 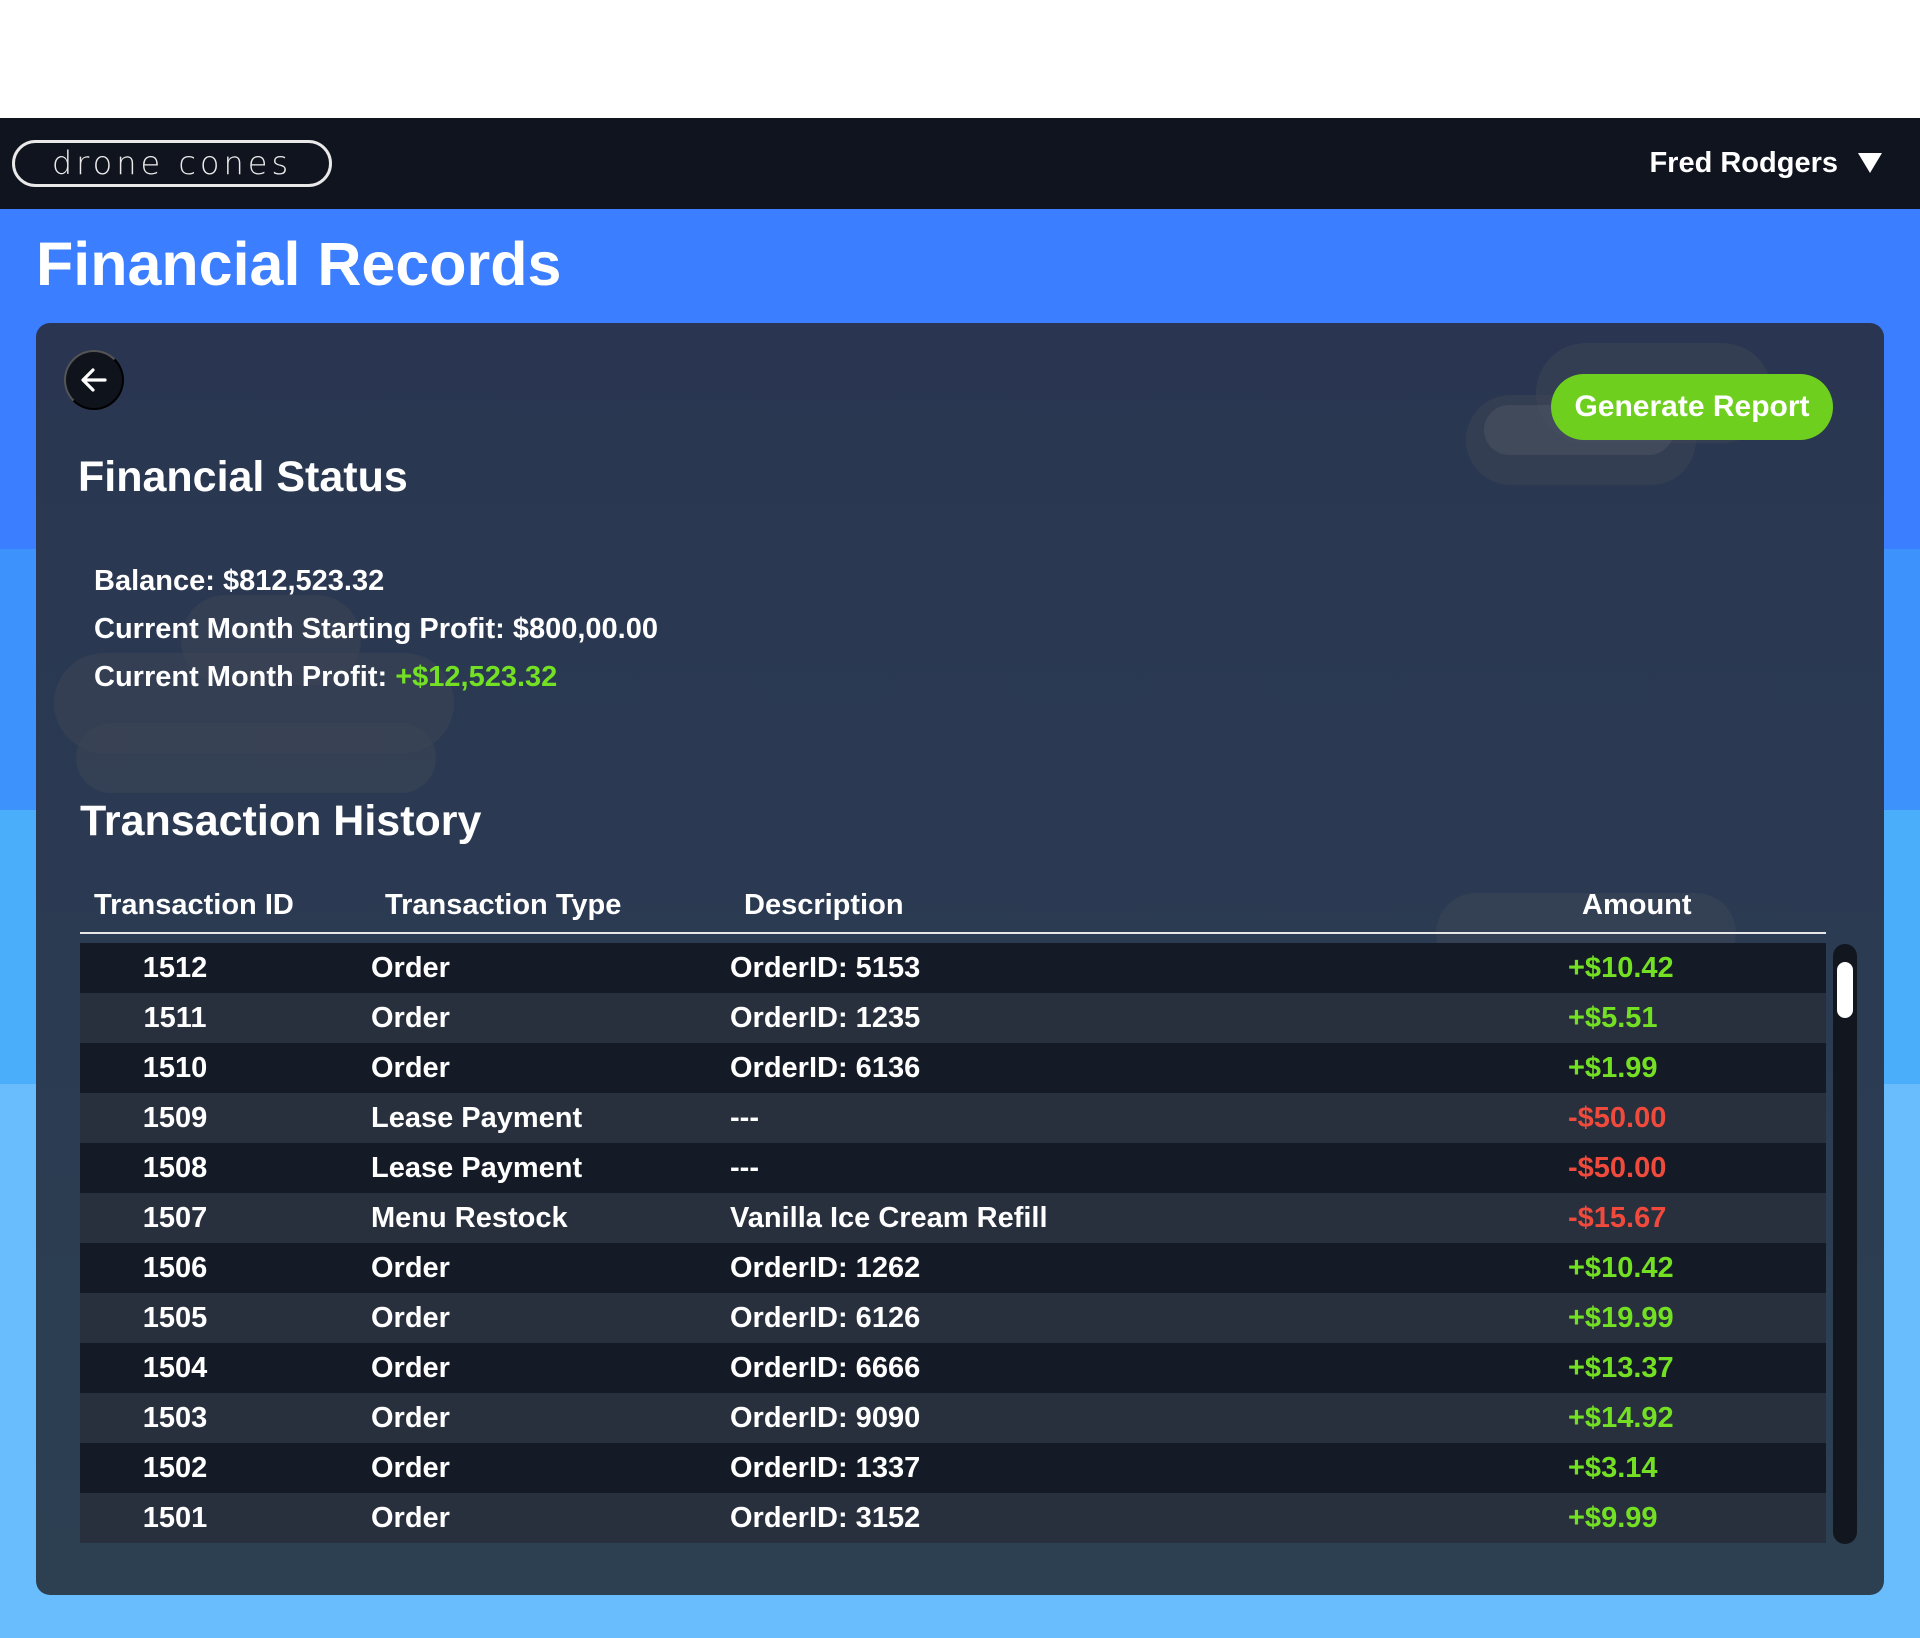 I want to click on table-row: 1508 Lease Payment --- -$50.00, so click(x=953, y=1168).